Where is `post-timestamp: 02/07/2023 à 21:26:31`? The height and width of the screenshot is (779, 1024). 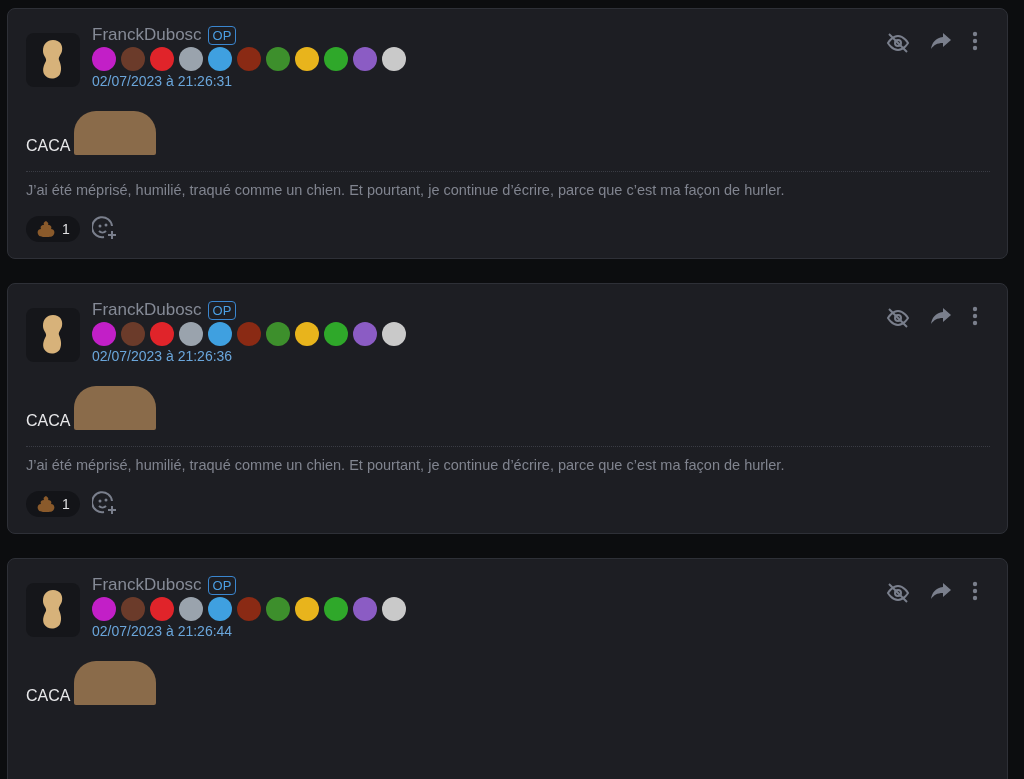 post-timestamp: 02/07/2023 à 21:26:31 is located at coordinates (483, 81).